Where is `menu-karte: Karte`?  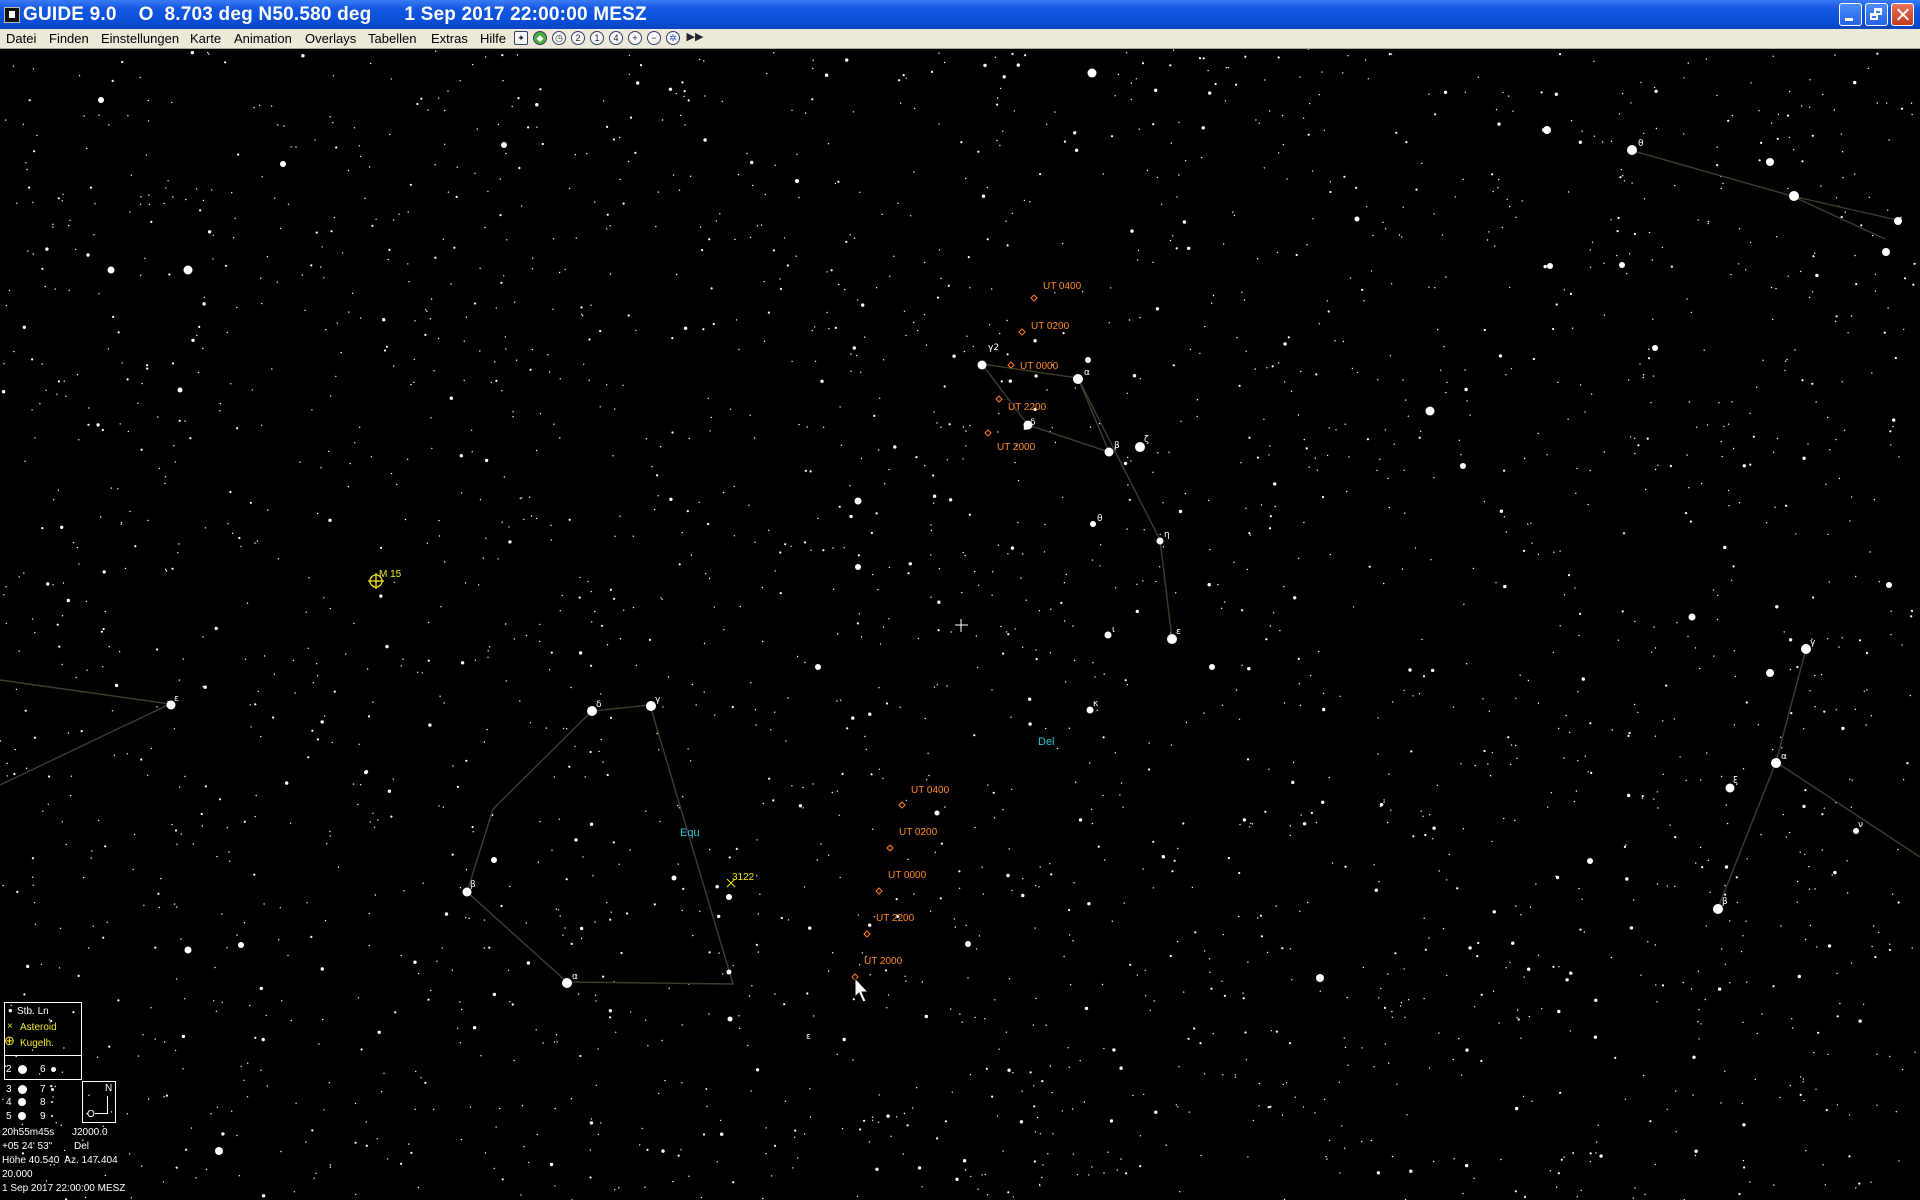 menu-karte: Karte is located at coordinates (205, 38).